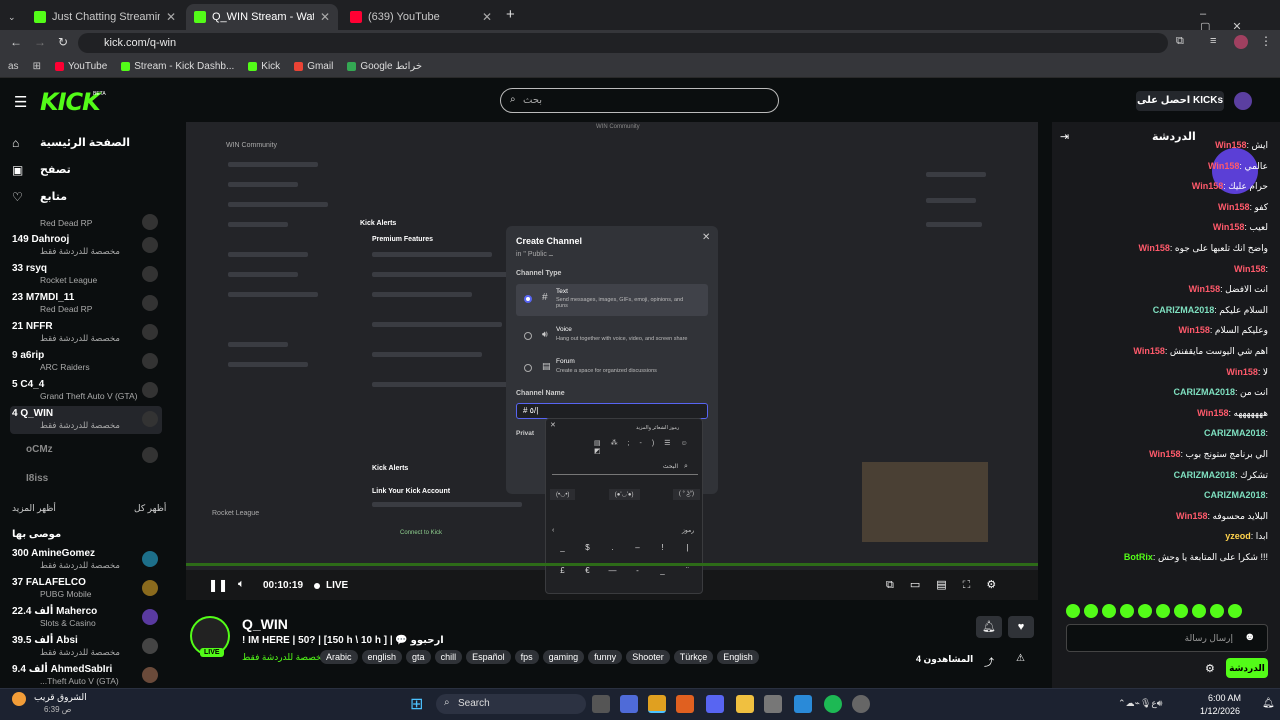 This screenshot has height=720, width=1280. Describe the element at coordinates (833, 704) in the screenshot. I see `spotify-icon` at that location.